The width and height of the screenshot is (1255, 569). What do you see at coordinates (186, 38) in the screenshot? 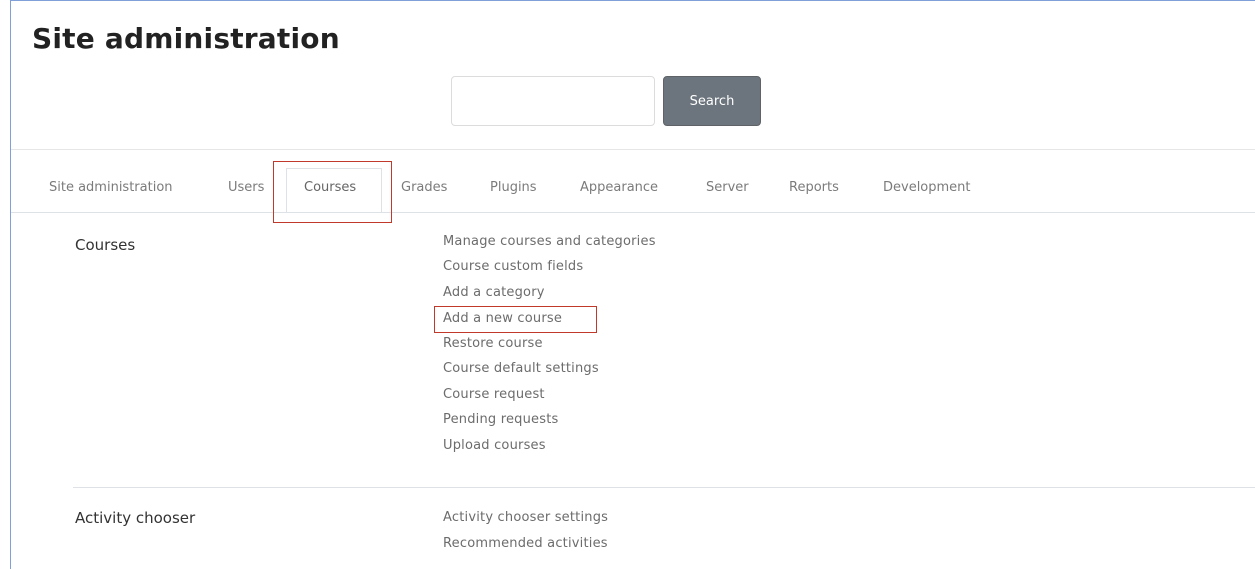
I see `page-title: Site administration` at bounding box center [186, 38].